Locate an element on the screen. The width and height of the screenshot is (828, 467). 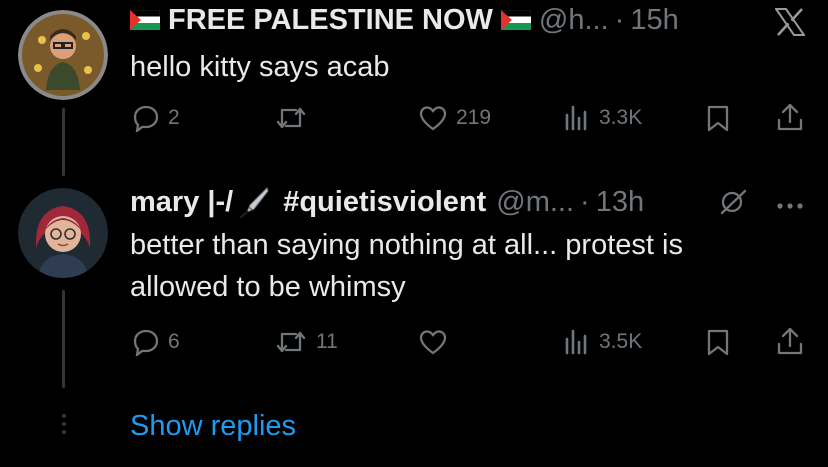
tweet1-reply-count: 2 is located at coordinates (174, 117).